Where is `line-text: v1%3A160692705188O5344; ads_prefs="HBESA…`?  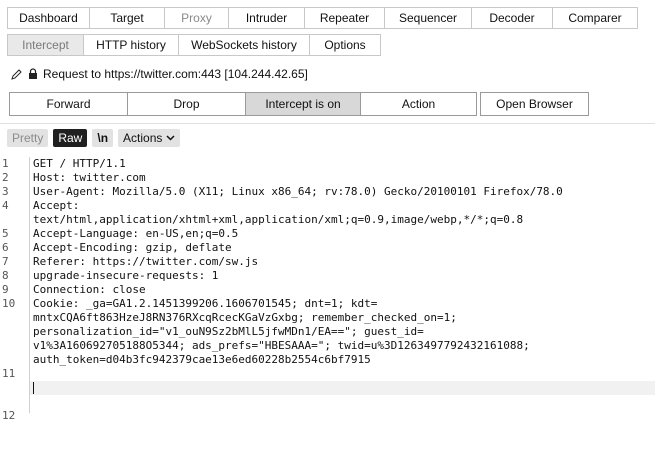 line-text: v1%3A160692705188O5344; ads_prefs="HBESA… is located at coordinates (281, 345).